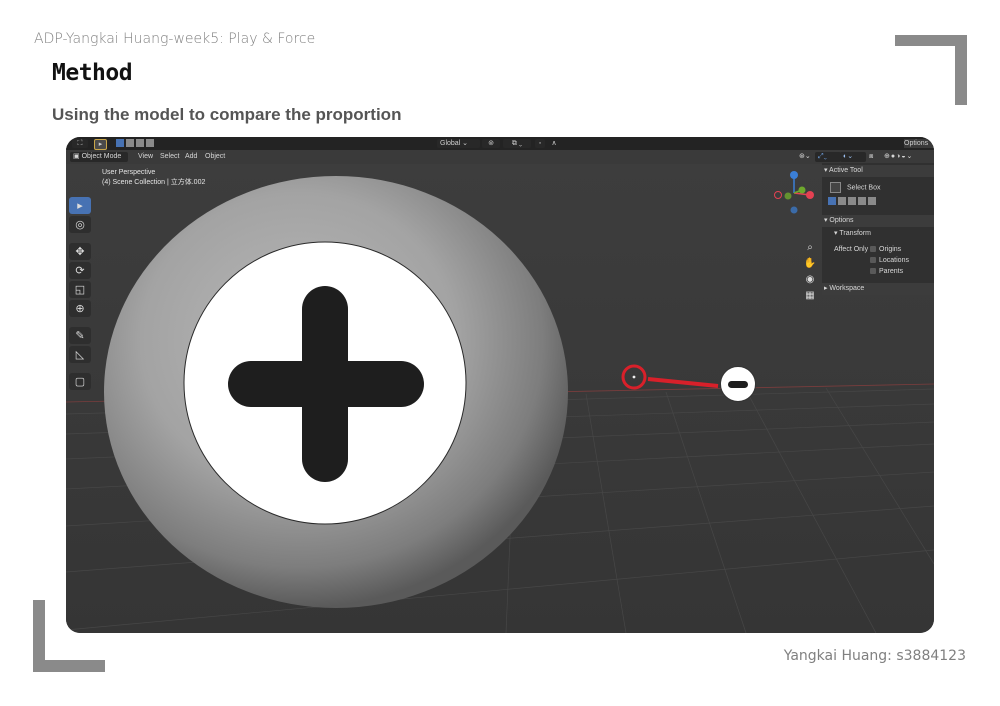 Image resolution: width=1000 pixels, height=706 pixels. I want to click on camera-icon: ◉, so click(810, 282).